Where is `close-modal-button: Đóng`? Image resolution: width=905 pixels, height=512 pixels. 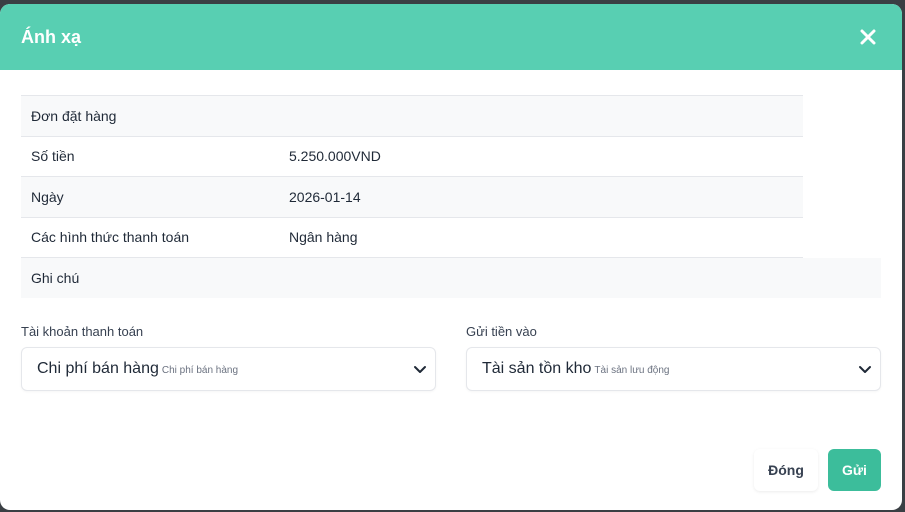 close-modal-button: Đóng is located at coordinates (786, 470).